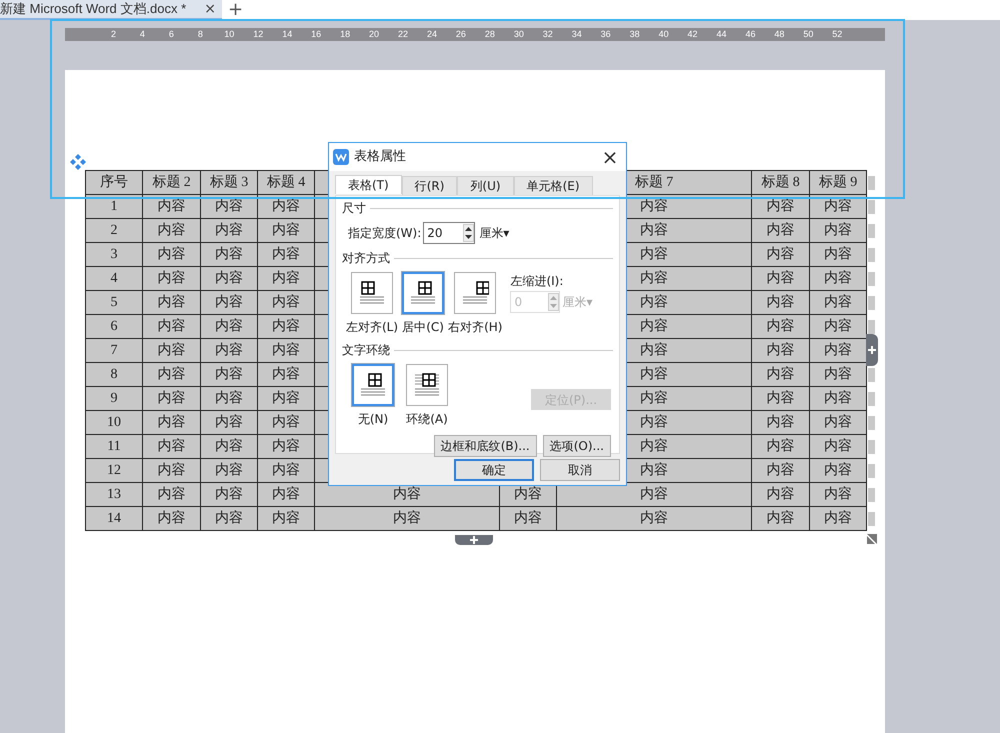 This screenshot has height=733, width=1000. What do you see at coordinates (494, 233) in the screenshot?
I see `unit-dropdown: 厘米▾` at bounding box center [494, 233].